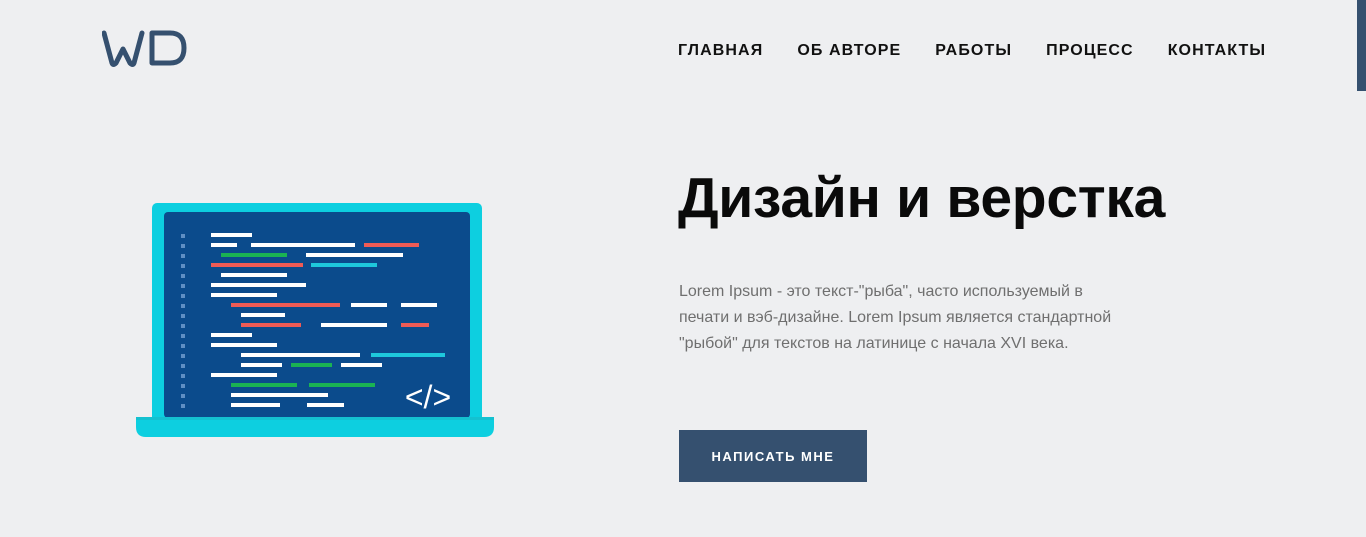 The width and height of the screenshot is (1366, 537). Describe the element at coordinates (315, 321) in the screenshot. I see `laptop-code-icon: </>` at that location.